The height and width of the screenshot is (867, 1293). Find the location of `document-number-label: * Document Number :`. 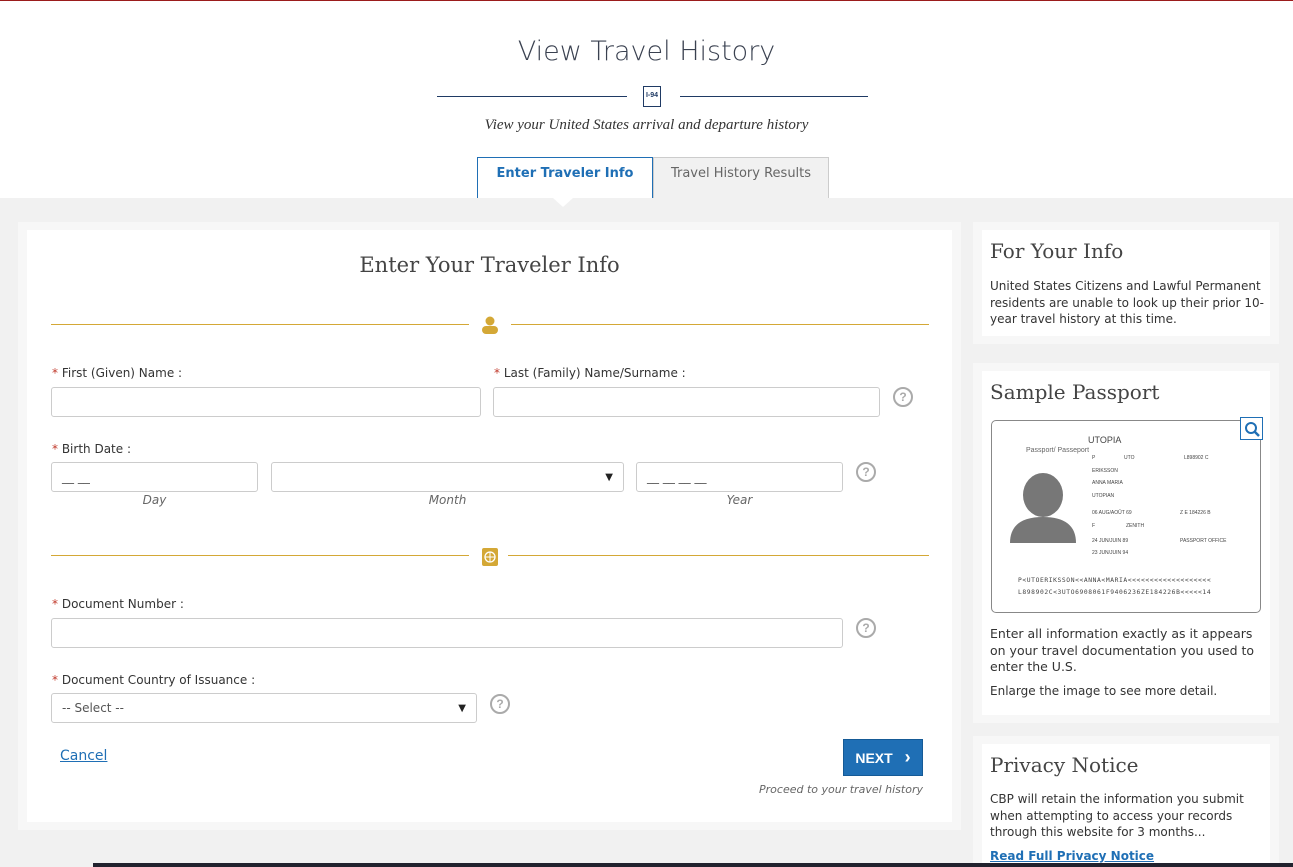

document-number-label: * Document Number : is located at coordinates (118, 604).